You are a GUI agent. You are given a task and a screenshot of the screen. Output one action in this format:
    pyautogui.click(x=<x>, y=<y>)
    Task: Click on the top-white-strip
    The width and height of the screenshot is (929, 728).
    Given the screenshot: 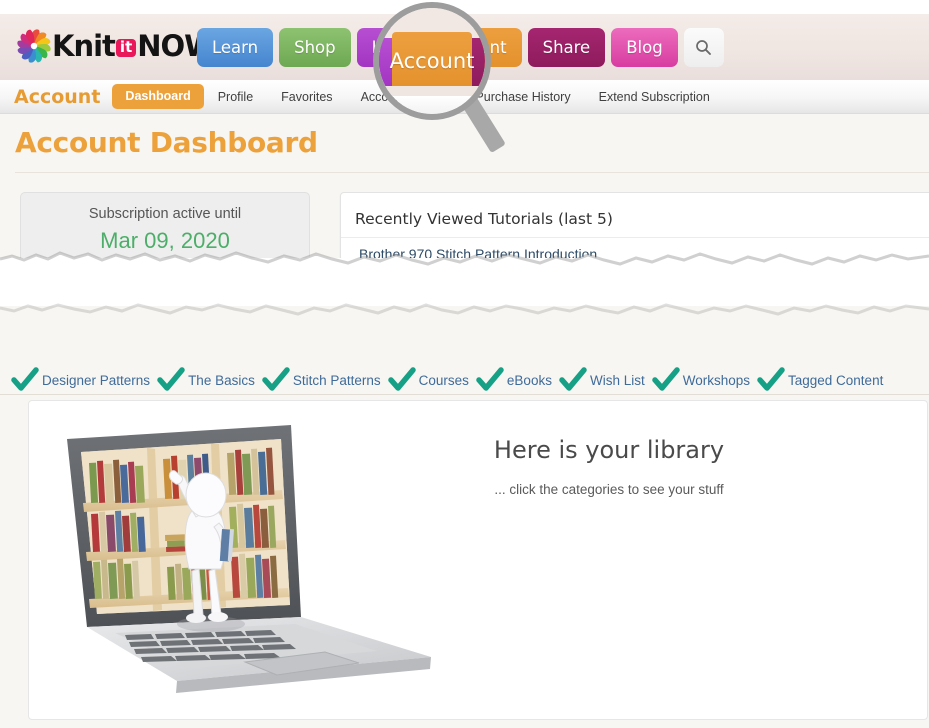 What is the action you would take?
    pyautogui.click(x=464, y=7)
    